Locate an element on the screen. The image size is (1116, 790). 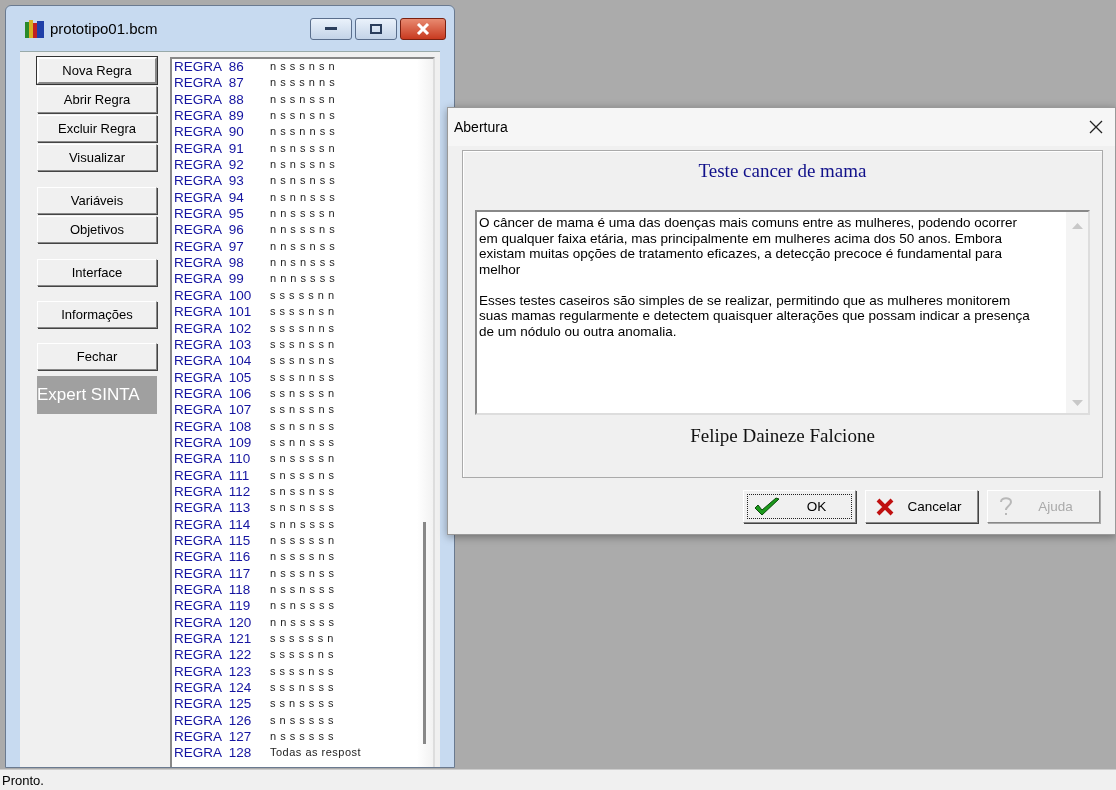
rule-answers: n s s s n s s is located at coordinates (302, 573).